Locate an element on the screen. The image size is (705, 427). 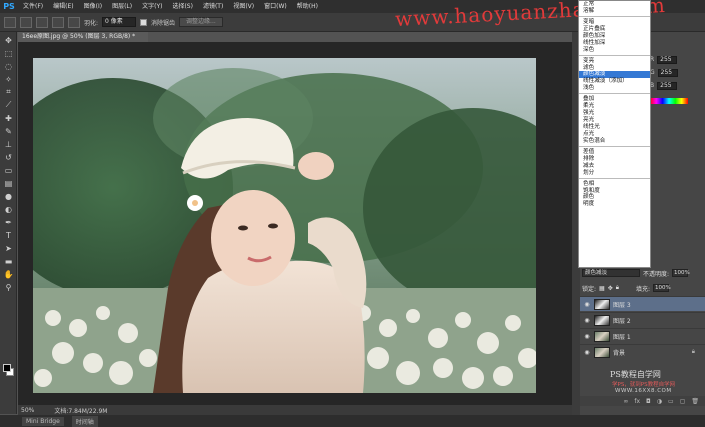
blend-option: 实色混合 is located at coordinates (614, 141).